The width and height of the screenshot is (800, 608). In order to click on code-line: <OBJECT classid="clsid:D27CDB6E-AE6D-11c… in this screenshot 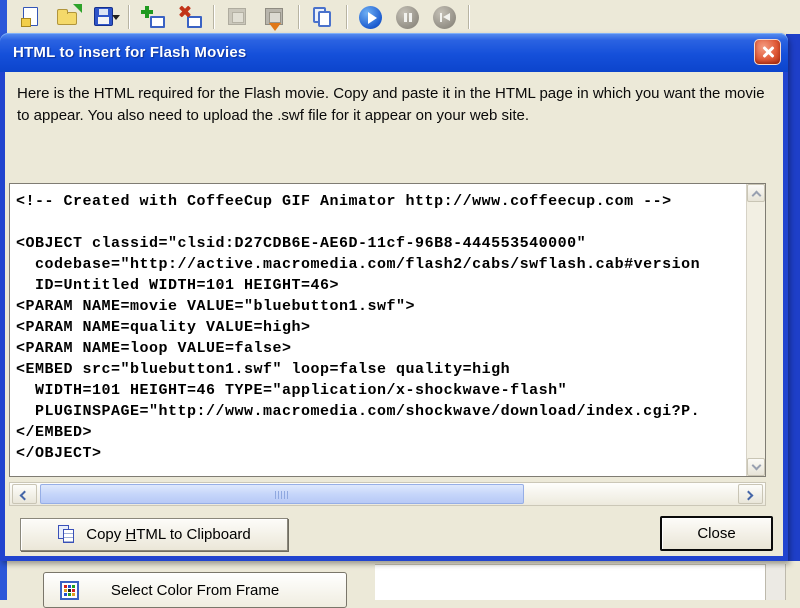, I will do `click(301, 243)`.